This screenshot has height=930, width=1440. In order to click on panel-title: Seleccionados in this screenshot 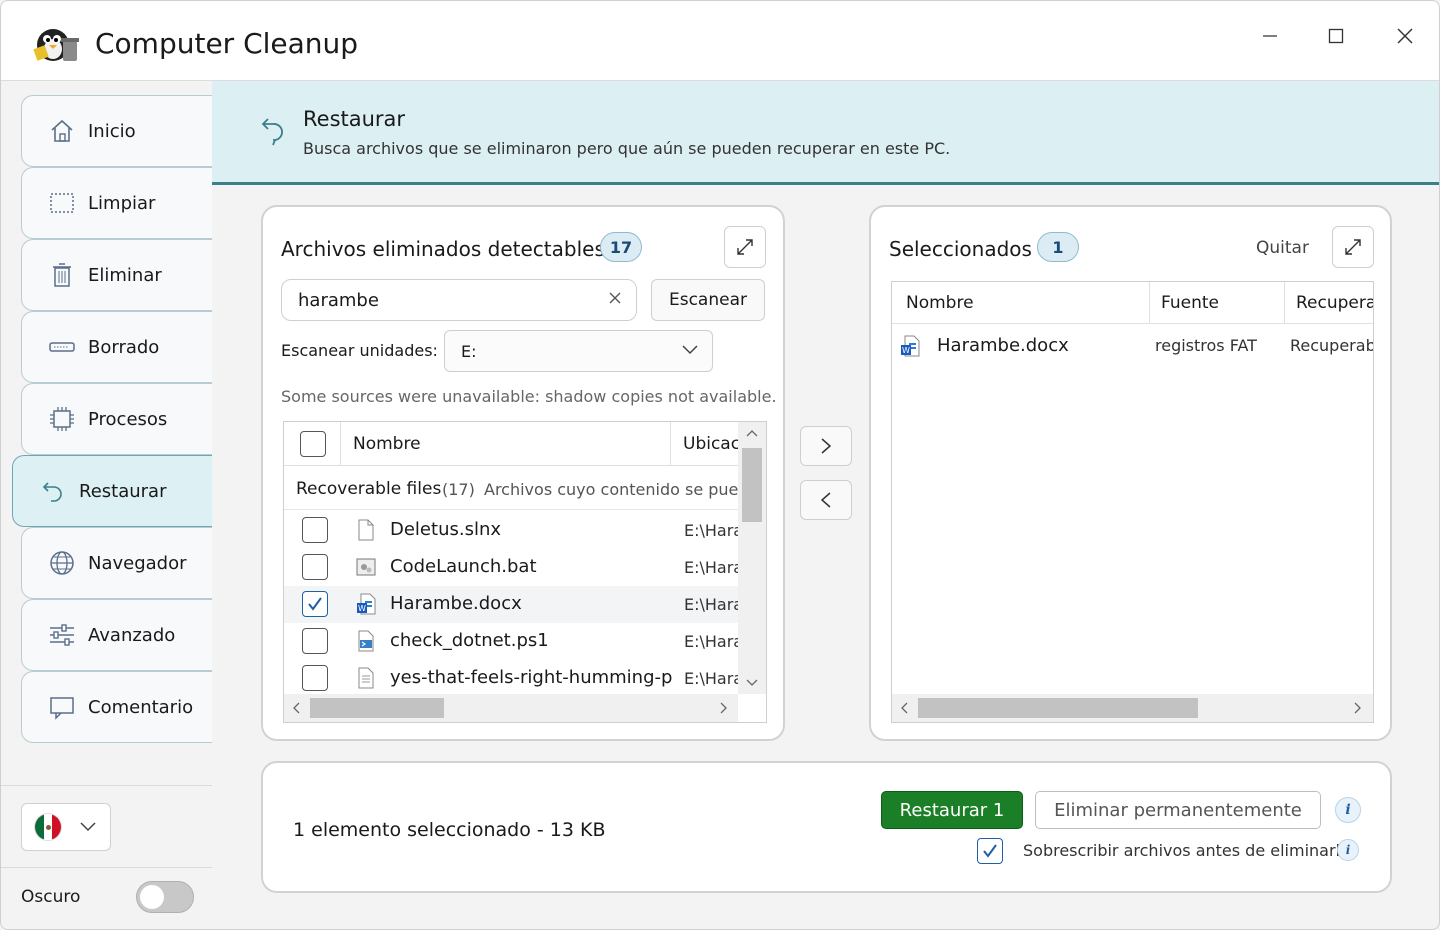, I will do `click(960, 249)`.